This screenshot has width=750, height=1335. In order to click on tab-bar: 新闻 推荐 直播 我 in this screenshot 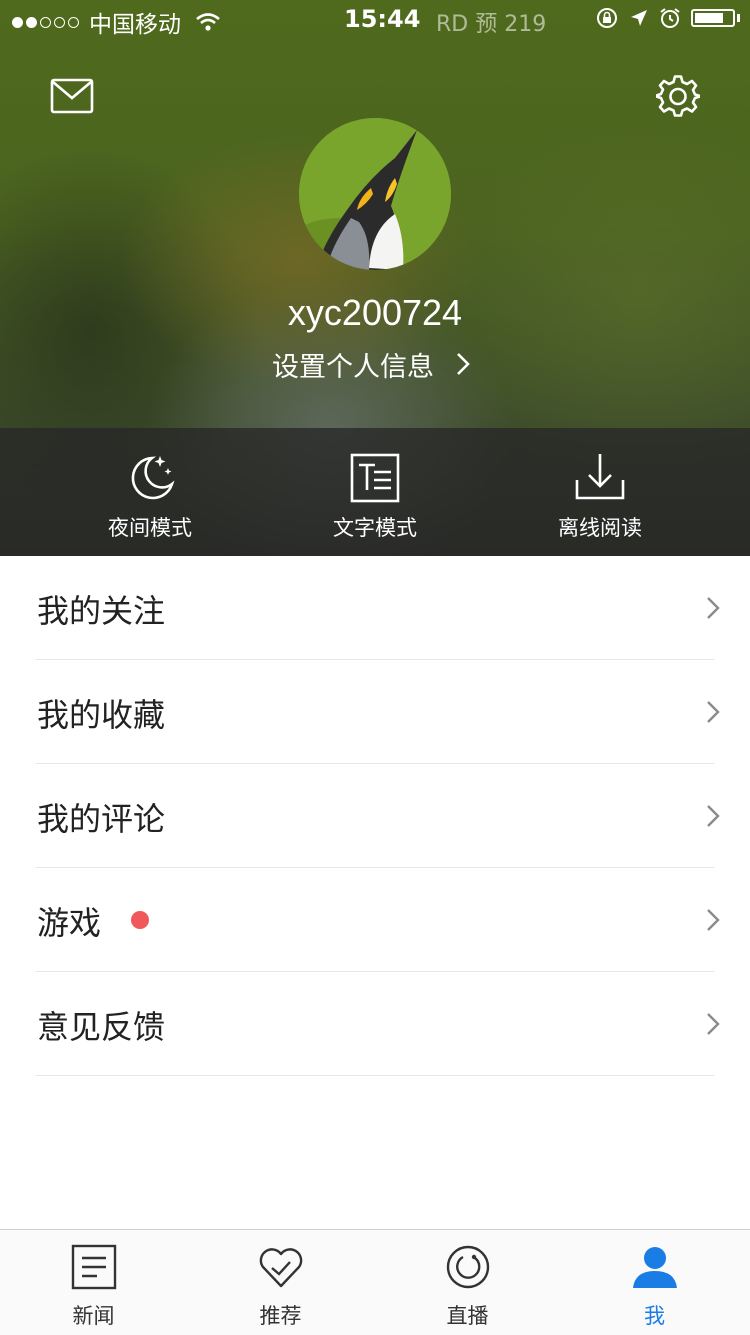, I will do `click(375, 1282)`.